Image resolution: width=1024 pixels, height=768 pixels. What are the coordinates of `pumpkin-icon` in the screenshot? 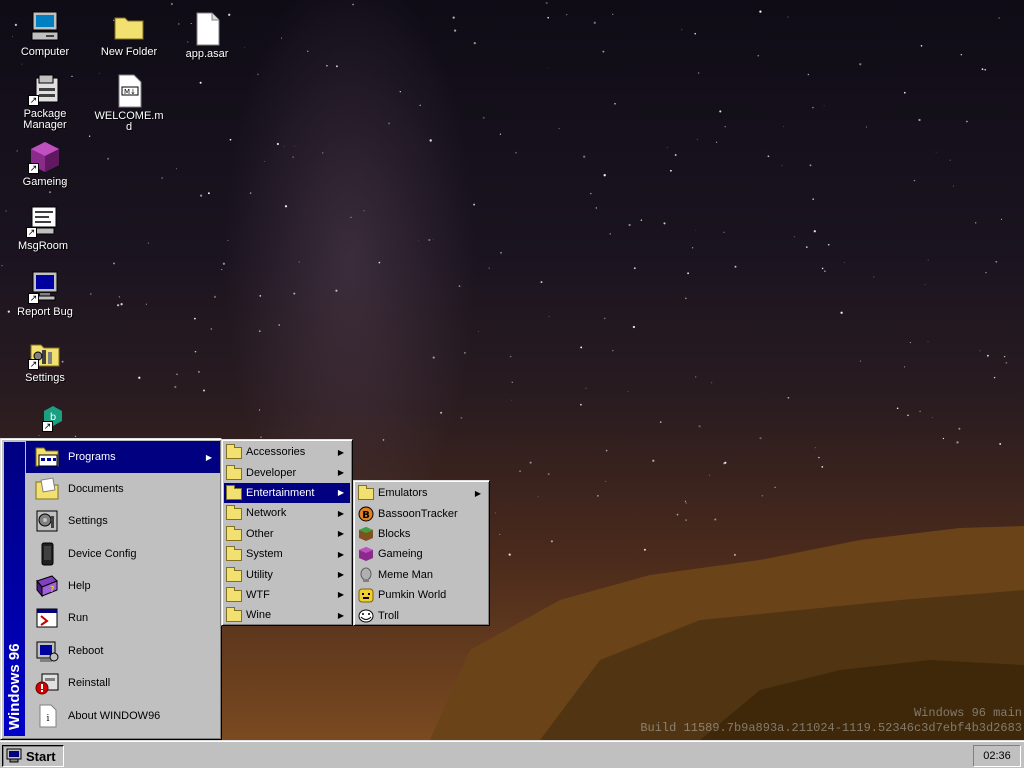 It's located at (366, 595).